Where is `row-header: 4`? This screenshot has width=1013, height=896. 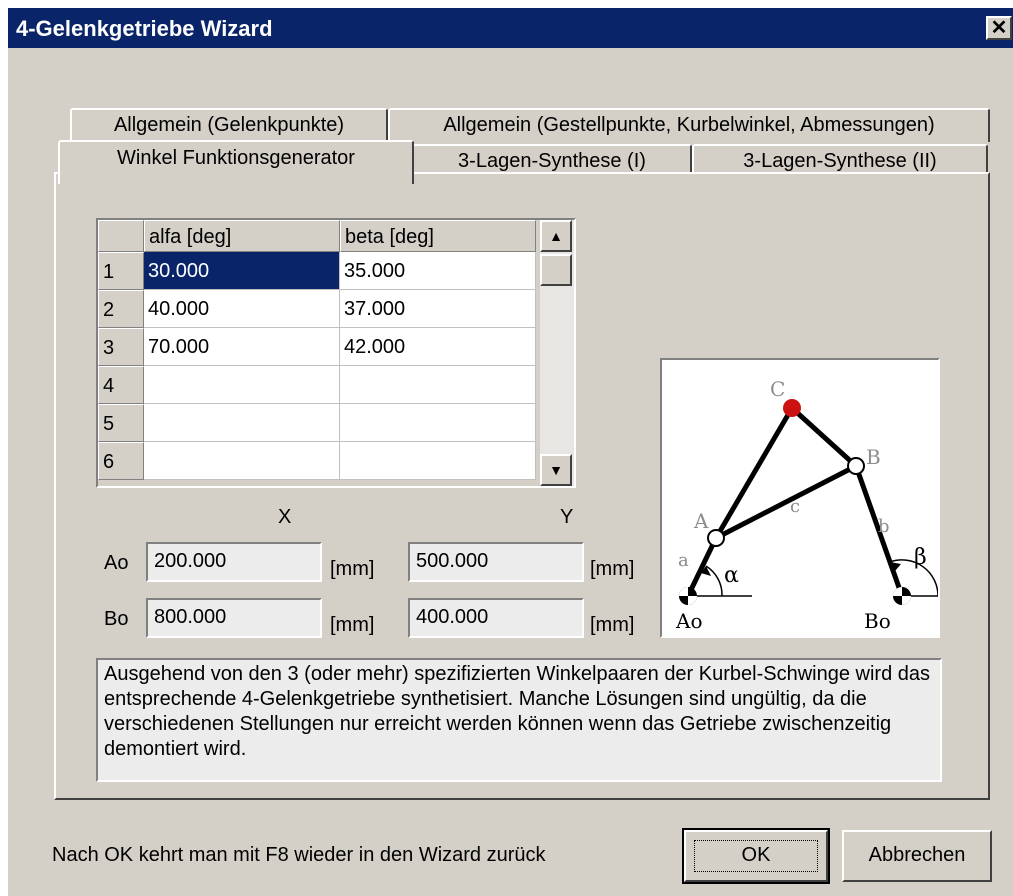 row-header: 4 is located at coordinates (121, 385).